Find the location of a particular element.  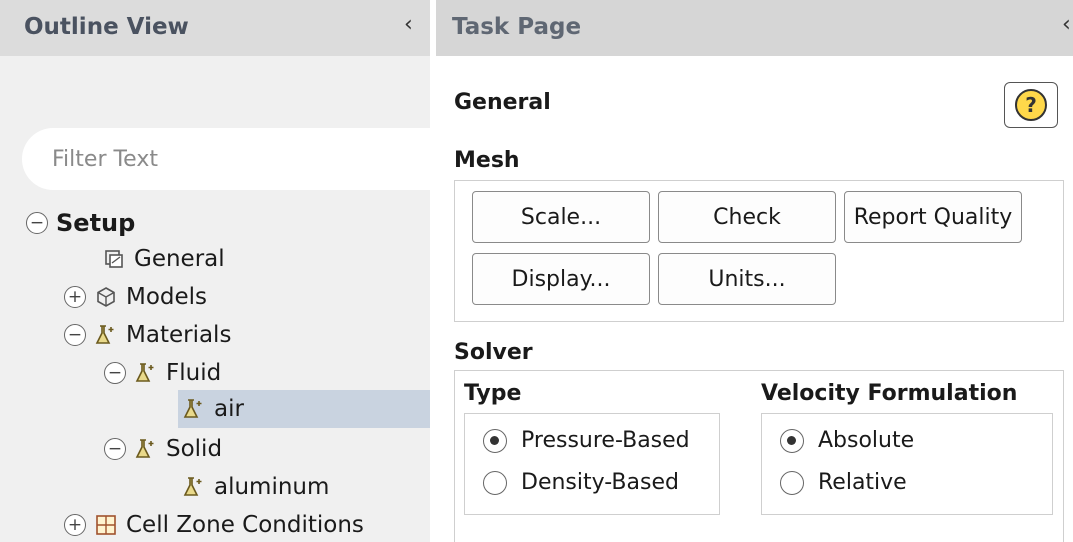

type-radio-group: Pressure-Based Density-Based is located at coordinates (592, 464).